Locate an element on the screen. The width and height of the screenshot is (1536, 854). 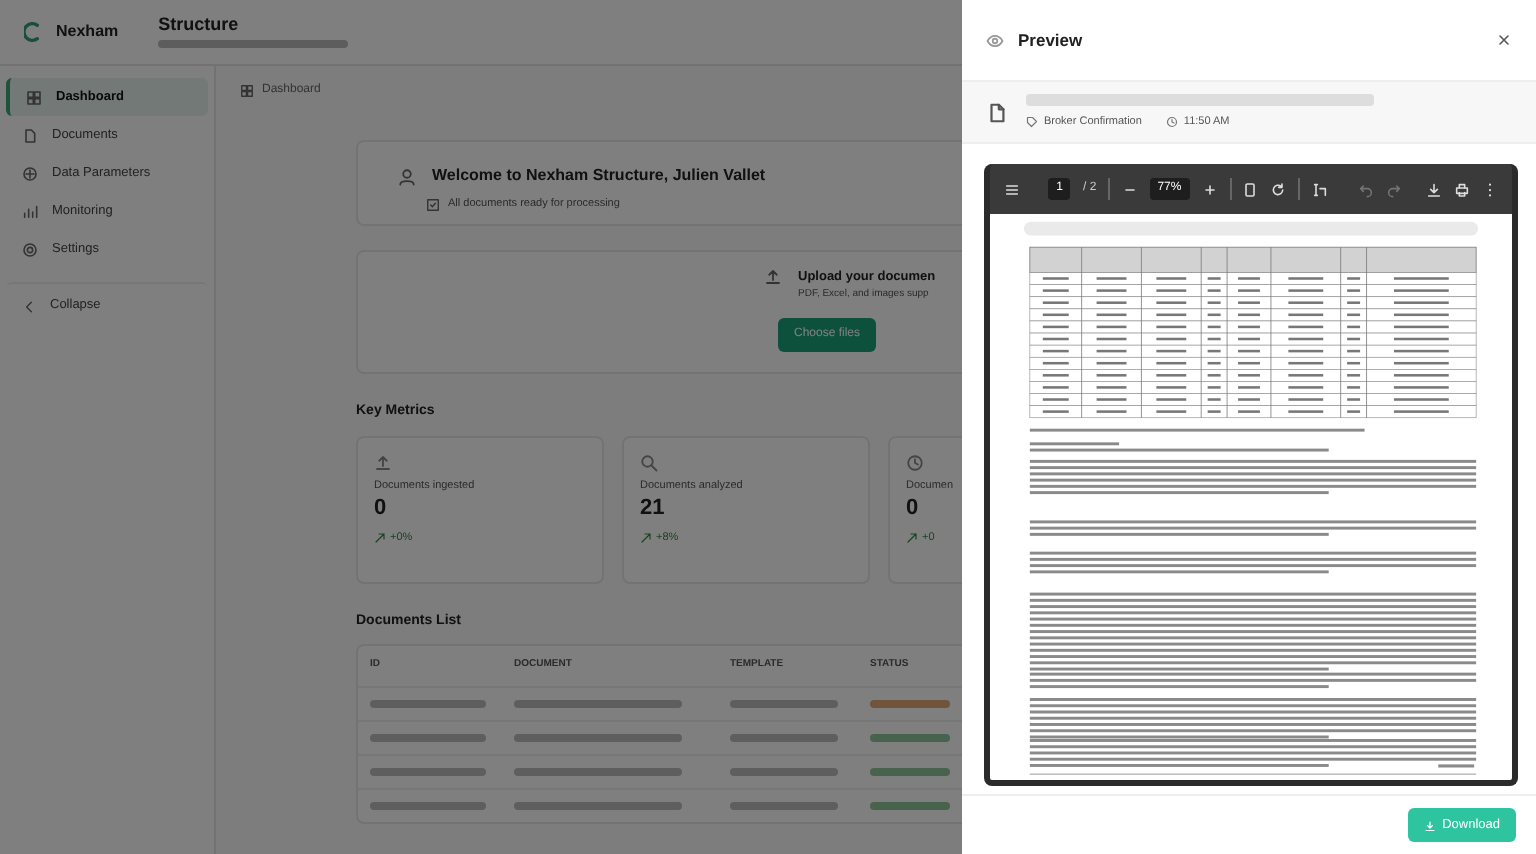
document-icon is located at coordinates (30, 135).